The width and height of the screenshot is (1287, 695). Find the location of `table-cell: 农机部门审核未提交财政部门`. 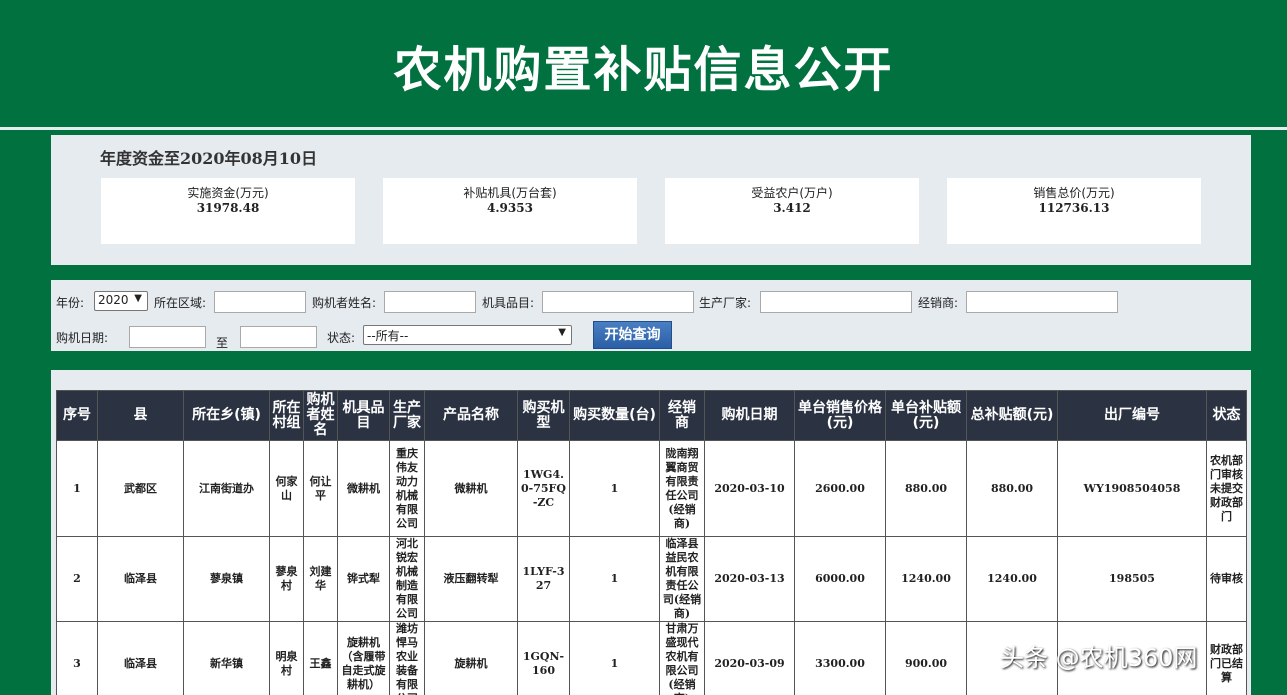

table-cell: 农机部门审核未提交财政部门 is located at coordinates (1226, 488).